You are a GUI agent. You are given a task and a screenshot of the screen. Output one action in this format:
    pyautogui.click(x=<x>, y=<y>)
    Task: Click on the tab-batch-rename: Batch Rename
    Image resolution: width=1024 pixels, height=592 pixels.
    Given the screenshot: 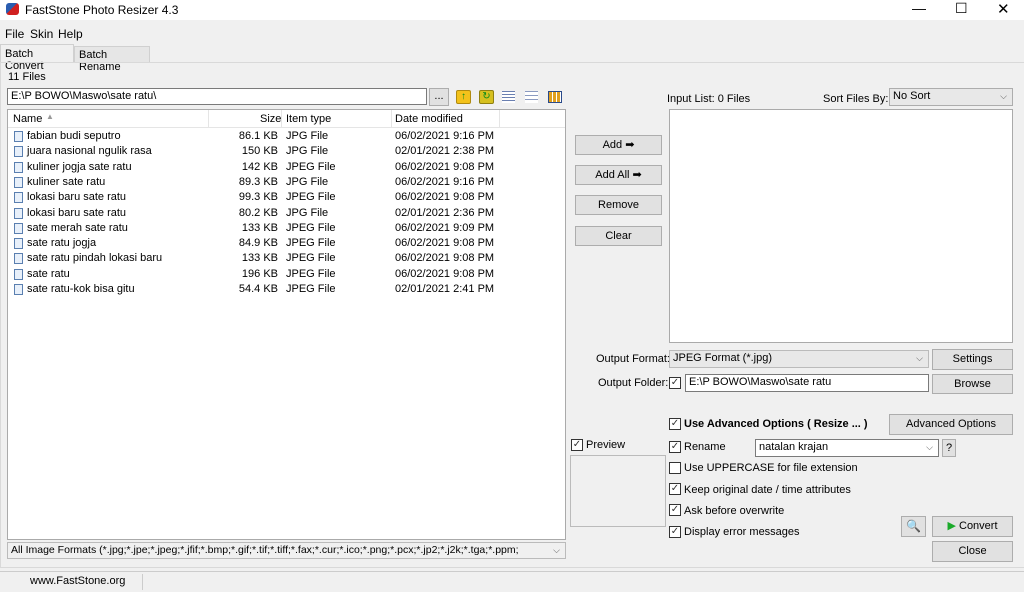 What is the action you would take?
    pyautogui.click(x=112, y=59)
    